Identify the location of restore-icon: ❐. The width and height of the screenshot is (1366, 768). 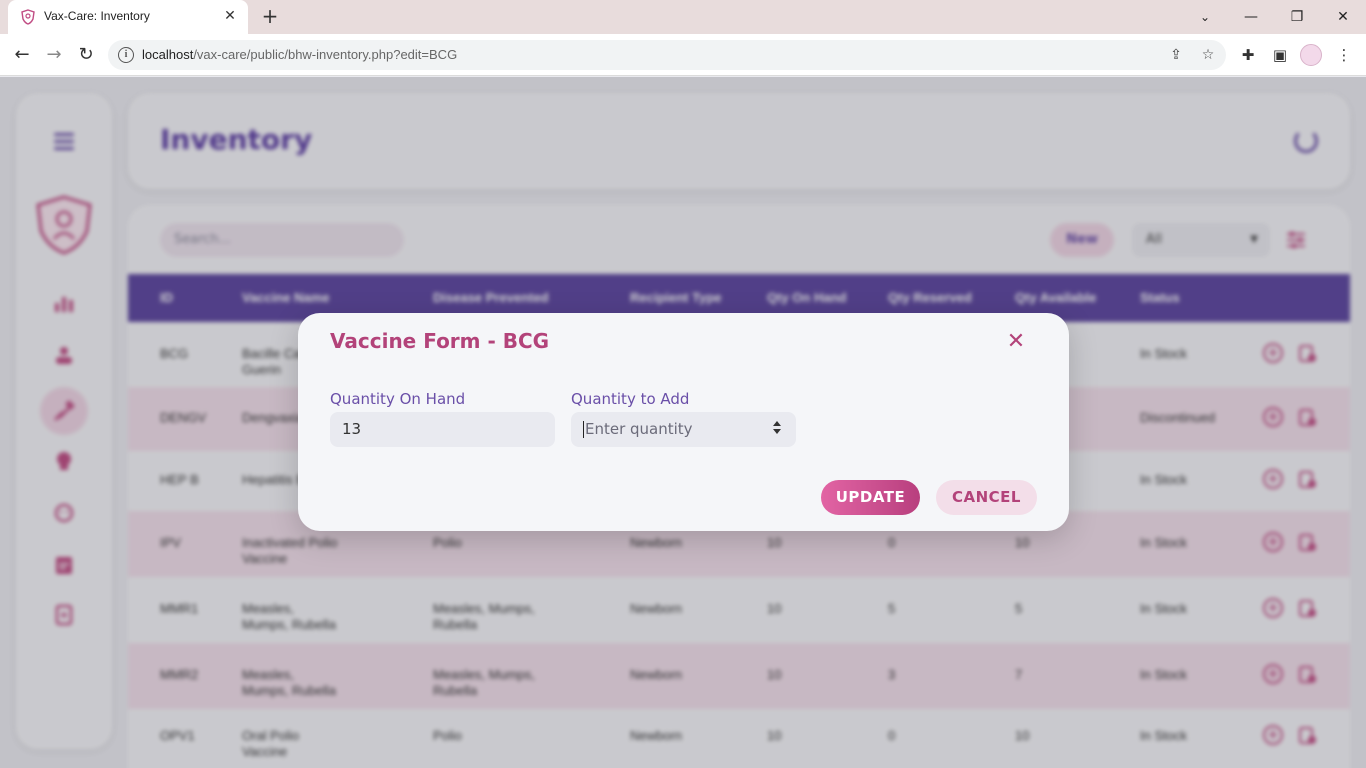
(1297, 17).